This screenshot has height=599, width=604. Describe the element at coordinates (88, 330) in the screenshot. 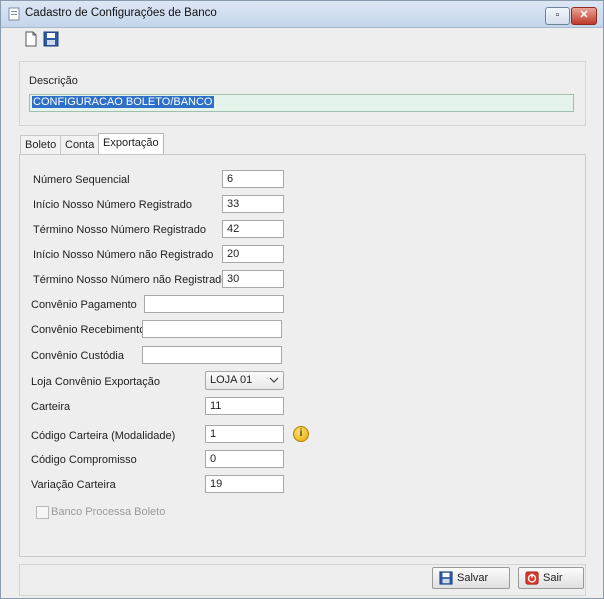

I see `convenio-recebimento-label: Convênio Recebimento` at that location.